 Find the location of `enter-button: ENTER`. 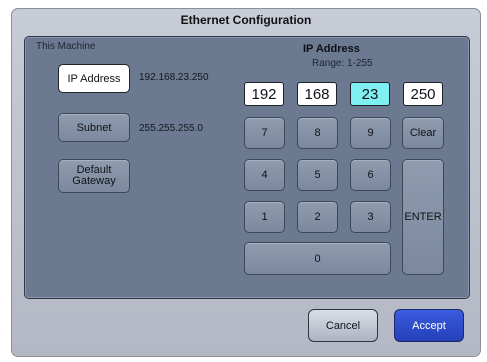

enter-button: ENTER is located at coordinates (423, 217).